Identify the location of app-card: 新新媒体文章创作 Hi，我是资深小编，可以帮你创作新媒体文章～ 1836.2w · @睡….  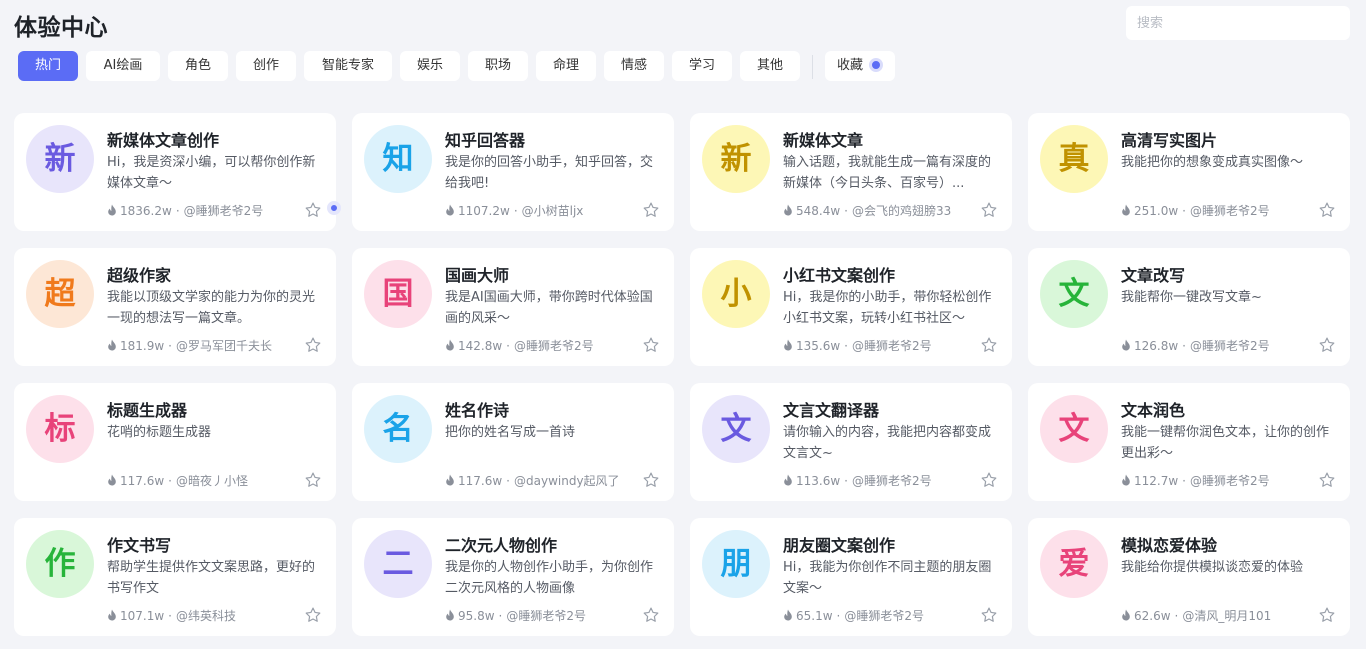
(177, 172).